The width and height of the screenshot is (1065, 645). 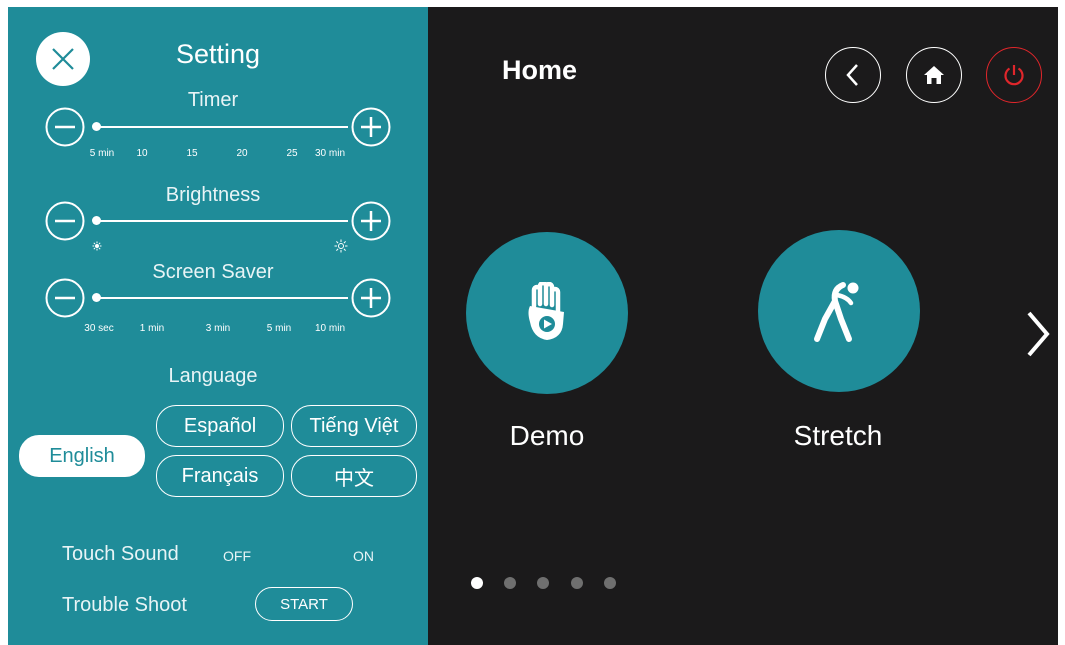 What do you see at coordinates (237, 556) in the screenshot?
I see `touch-sound-off-option: OFF` at bounding box center [237, 556].